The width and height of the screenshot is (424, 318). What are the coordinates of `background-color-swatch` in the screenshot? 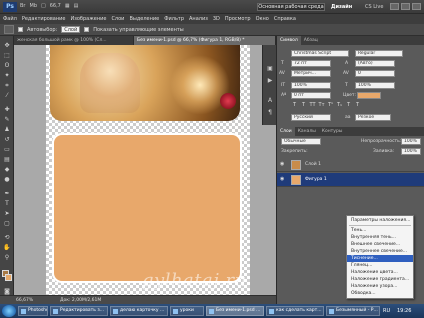 It's located at (8, 277).